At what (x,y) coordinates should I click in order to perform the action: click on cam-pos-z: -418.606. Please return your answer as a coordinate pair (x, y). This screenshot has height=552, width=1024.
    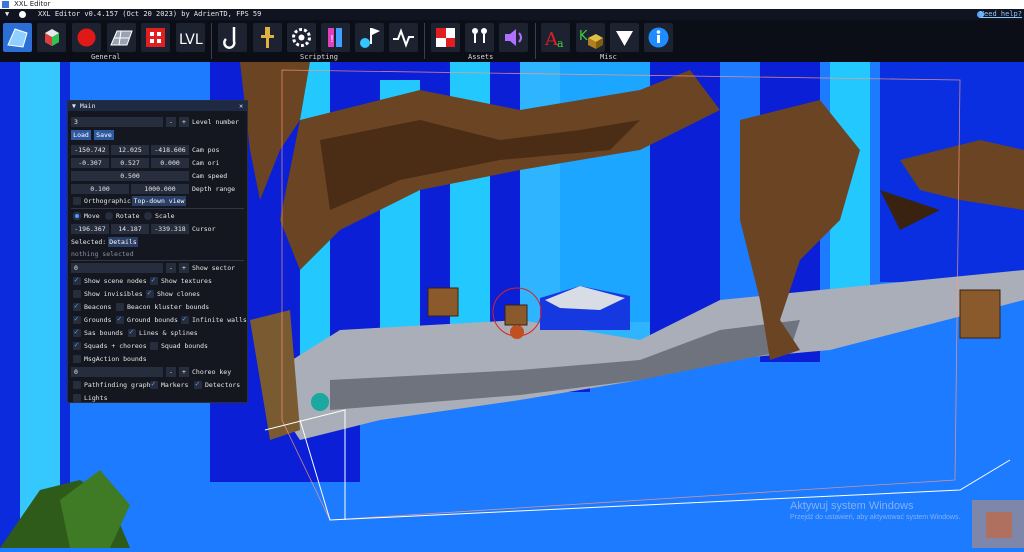
    Looking at the image, I should click on (170, 150).